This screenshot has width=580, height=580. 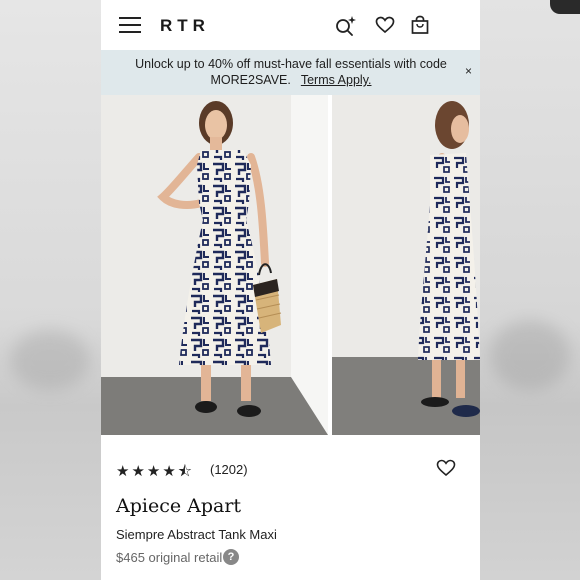 I want to click on product-name: Siempre Abstract Tank Maxi, so click(x=196, y=534).